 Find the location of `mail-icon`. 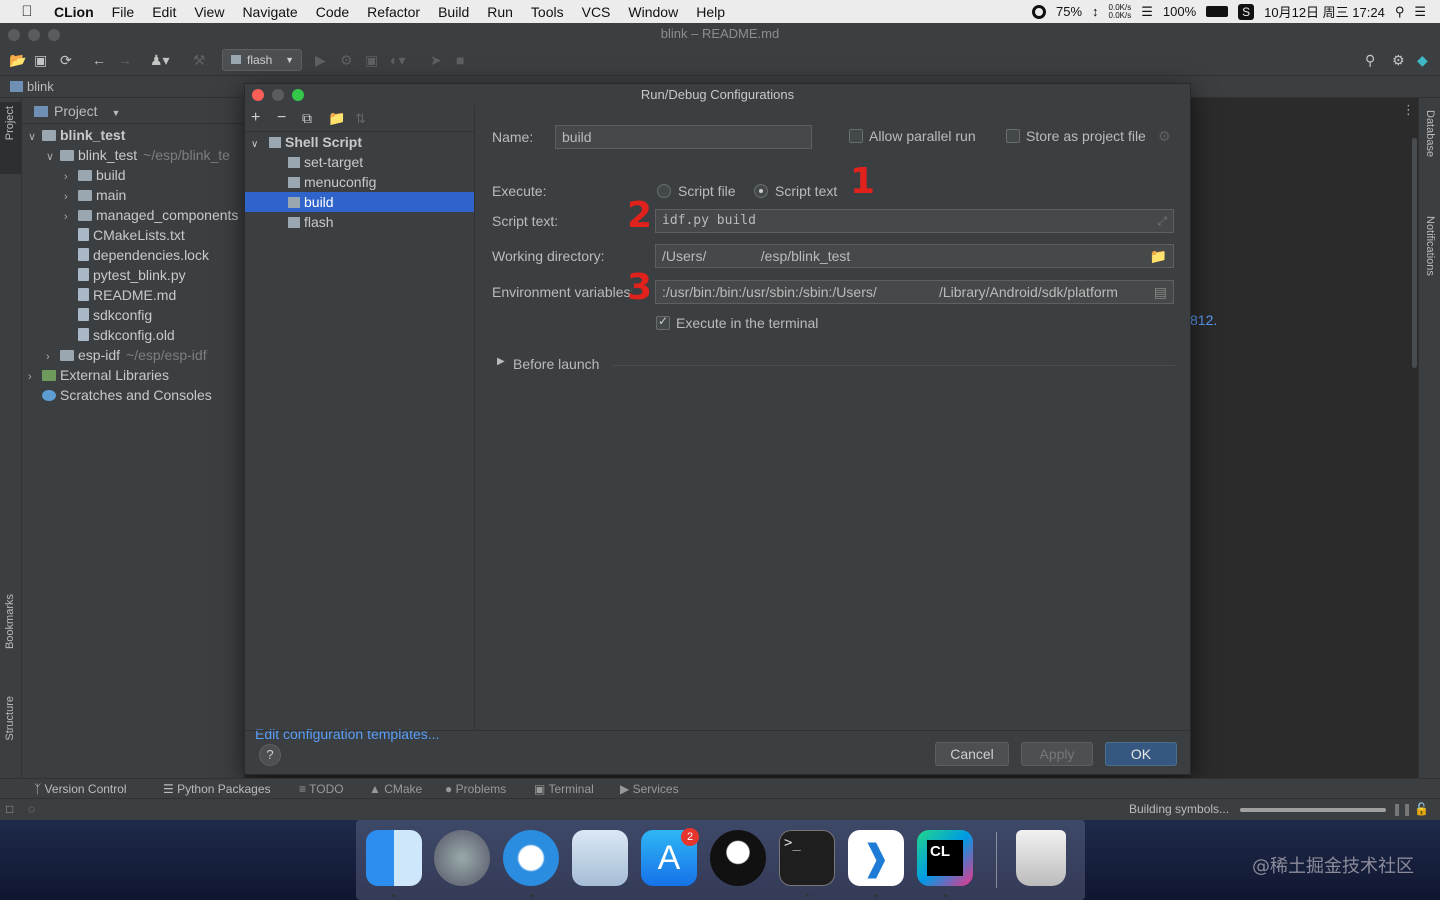

mail-icon is located at coordinates (600, 858).